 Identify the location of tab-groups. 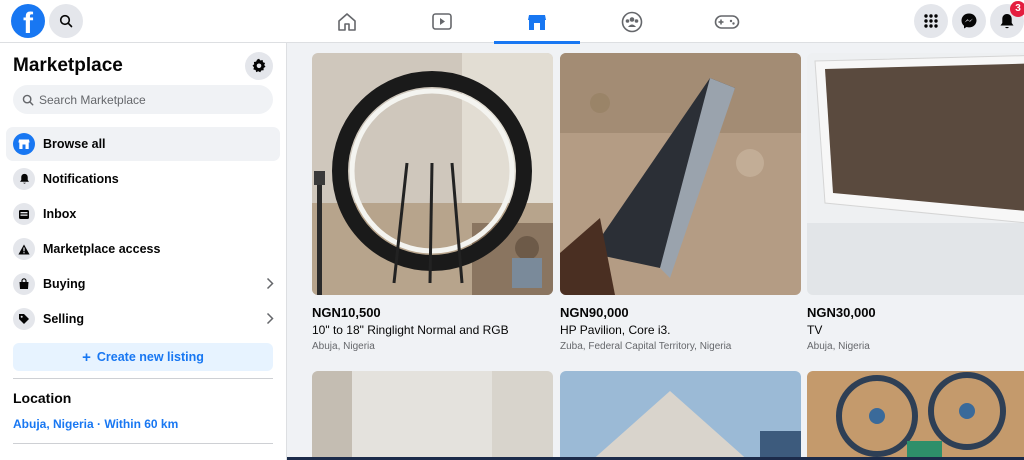
(632, 21).